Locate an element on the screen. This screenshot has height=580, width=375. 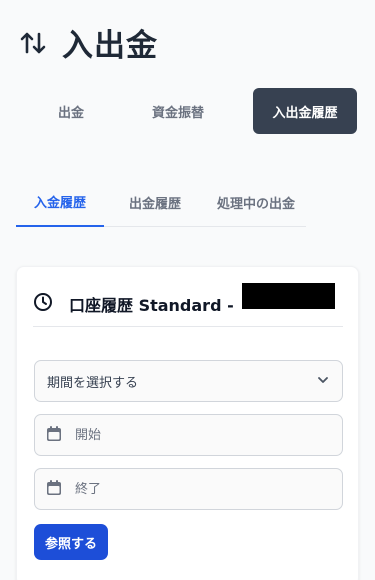
page-header: 入出金 is located at coordinates (88, 42).